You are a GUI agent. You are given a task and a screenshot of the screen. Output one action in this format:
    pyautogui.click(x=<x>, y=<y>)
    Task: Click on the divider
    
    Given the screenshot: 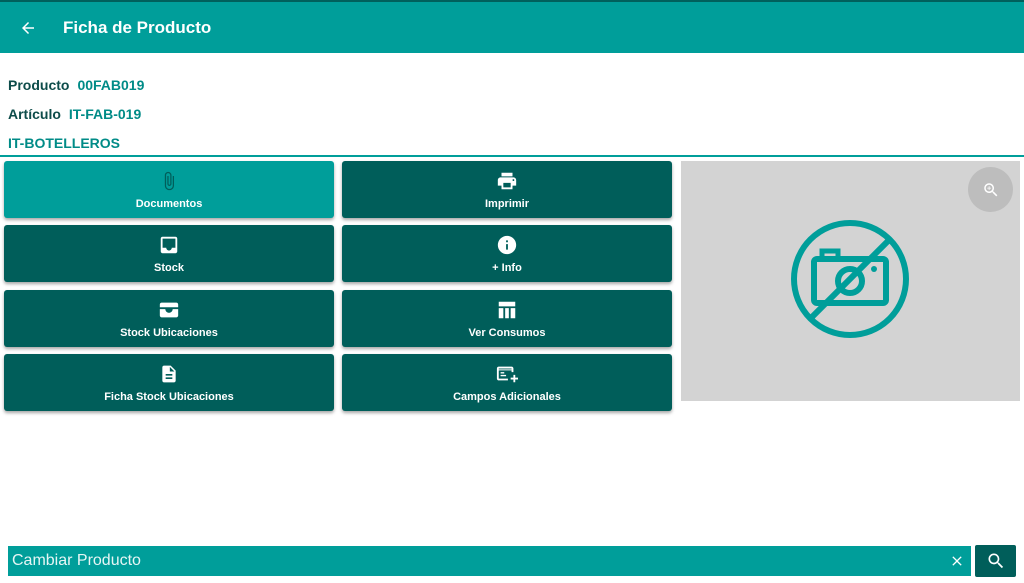 What is the action you would take?
    pyautogui.click(x=512, y=156)
    